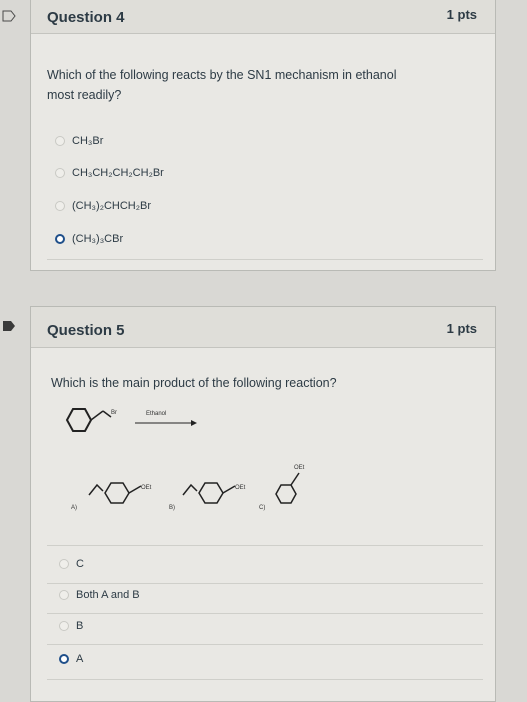 The image size is (527, 702). I want to click on question-5-option-2: Both A and B, so click(99, 595).